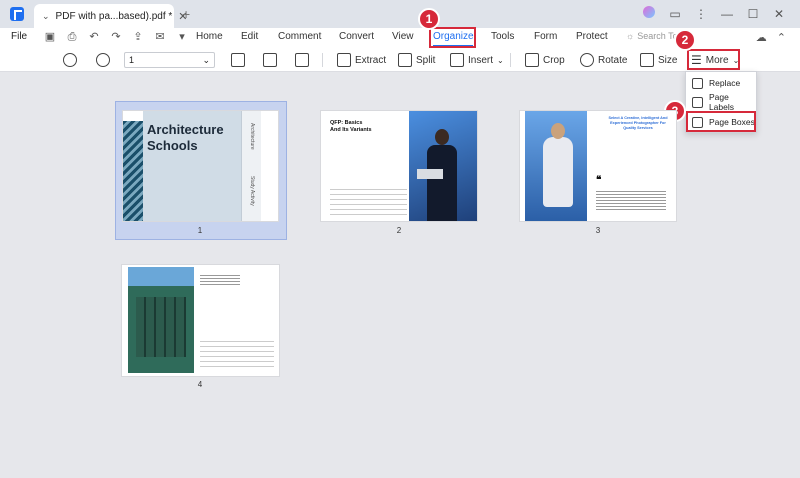  I want to click on delete-page-button, so click(302, 60).